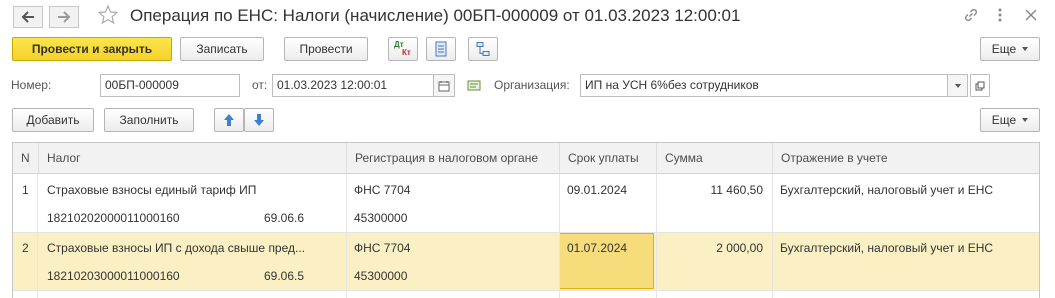 The width and height of the screenshot is (1055, 298). I want to click on organization-dropdown-button, so click(957, 85).